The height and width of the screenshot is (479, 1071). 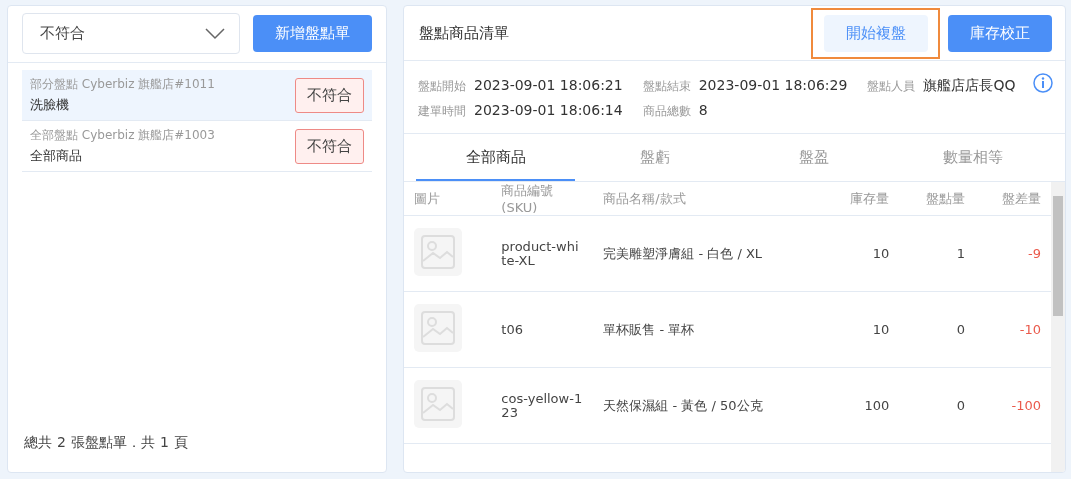 What do you see at coordinates (542, 405) in the screenshot?
I see `sku-cell: cos-yellow-123` at bounding box center [542, 405].